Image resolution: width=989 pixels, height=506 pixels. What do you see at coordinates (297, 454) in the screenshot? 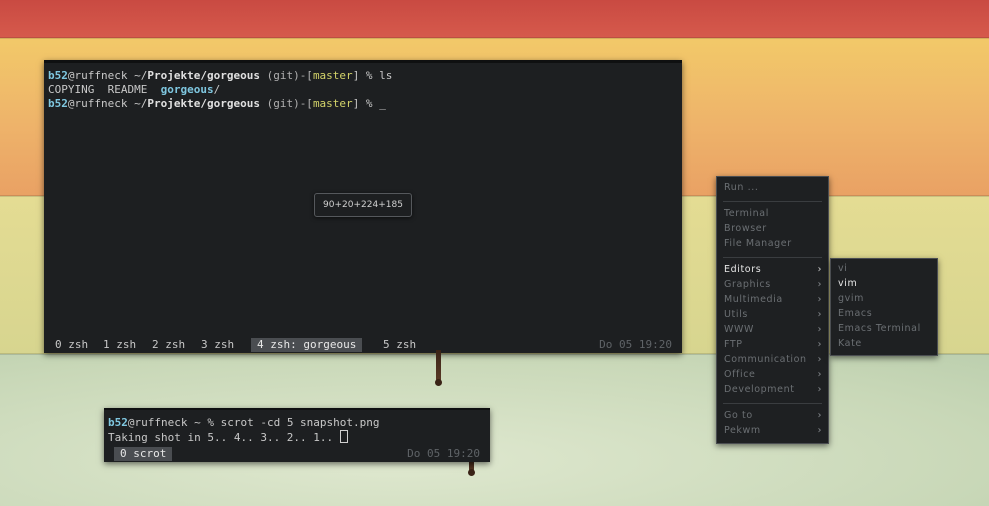
I see `terminal-tab-bar: 0 scrot Do 05 19:20` at bounding box center [297, 454].